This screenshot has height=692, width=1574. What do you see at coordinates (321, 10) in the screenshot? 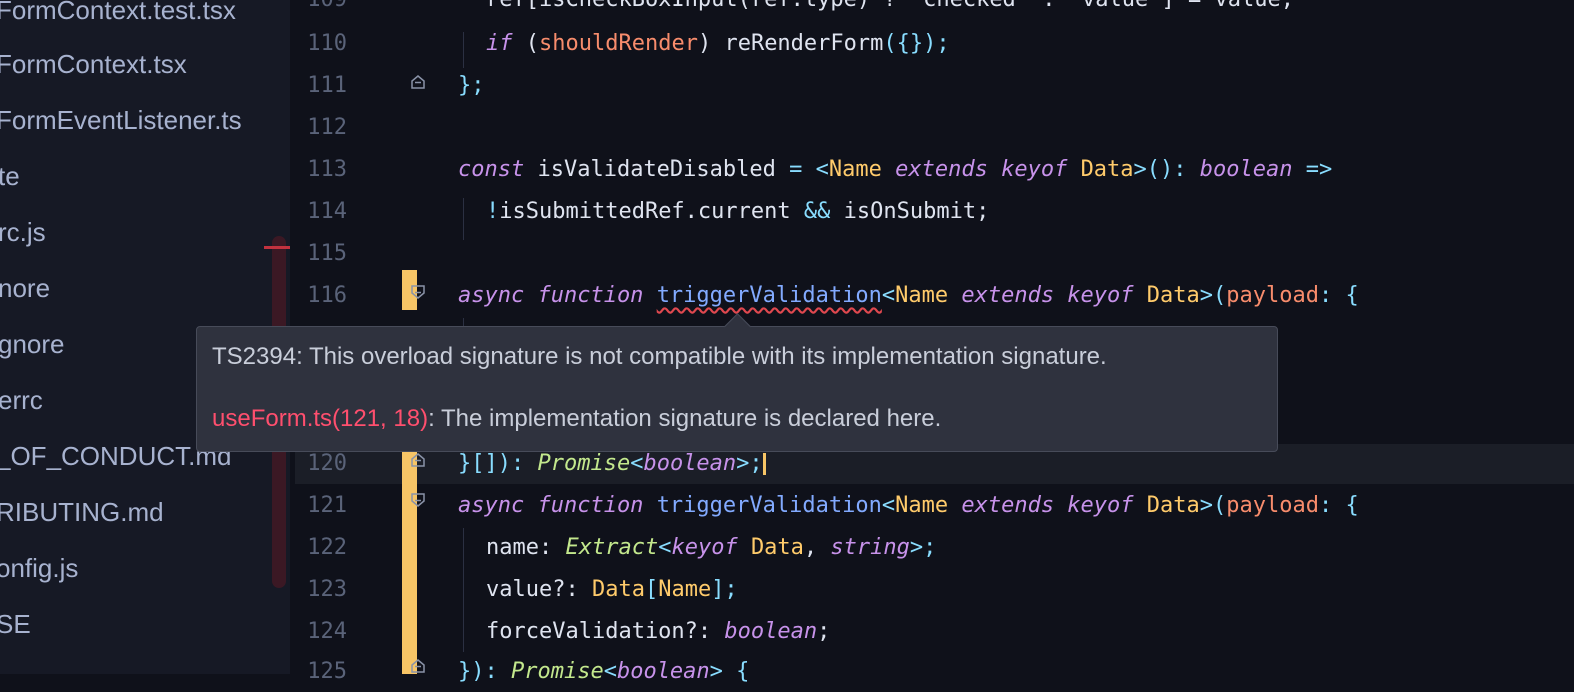
I see `line-number: 109` at bounding box center [321, 10].